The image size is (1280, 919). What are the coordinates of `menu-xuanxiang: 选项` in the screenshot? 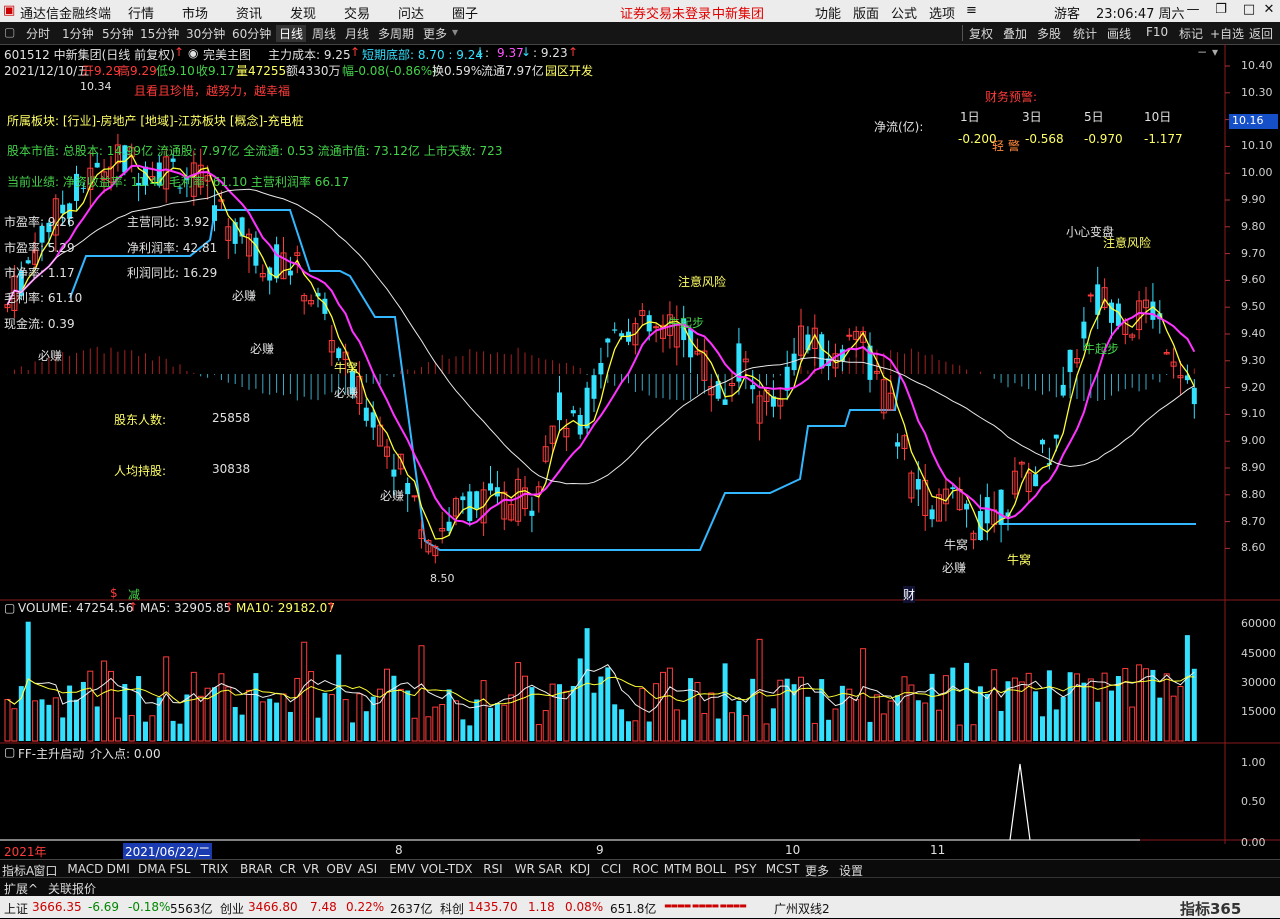 It's located at (942, 12).